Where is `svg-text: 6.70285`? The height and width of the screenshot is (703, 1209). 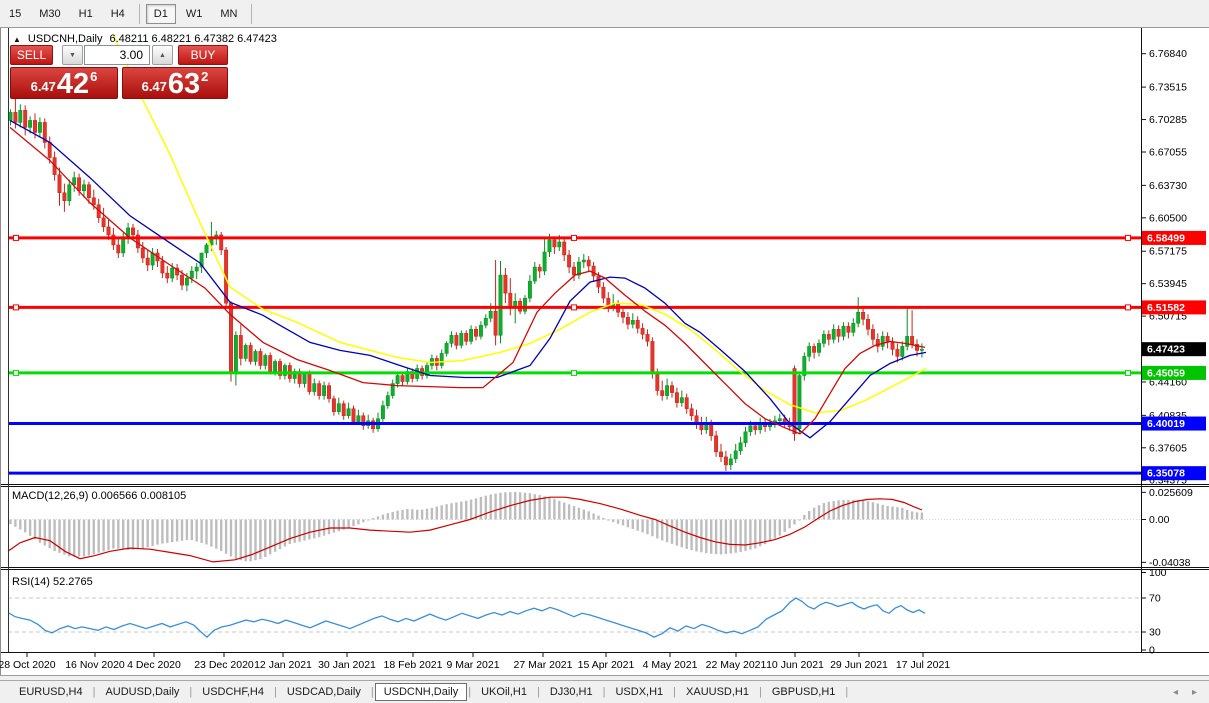 svg-text: 6.70285 is located at coordinates (1168, 120).